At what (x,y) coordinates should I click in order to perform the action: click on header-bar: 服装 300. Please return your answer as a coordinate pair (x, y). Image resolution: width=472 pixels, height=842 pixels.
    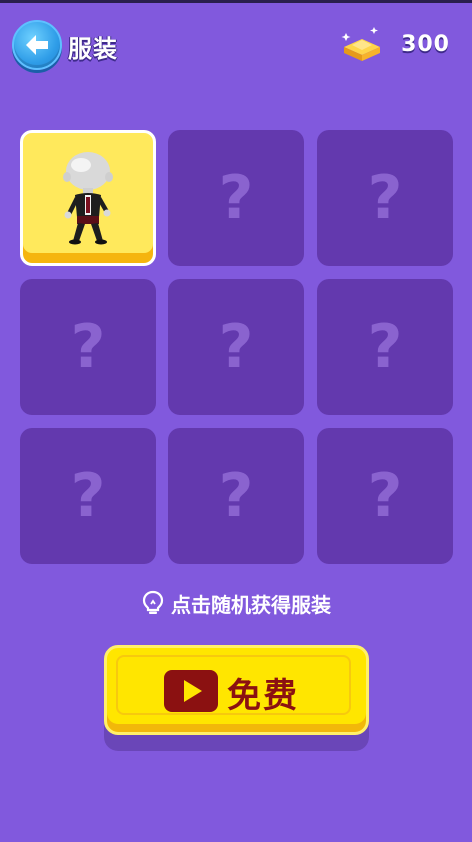
    Looking at the image, I should click on (236, 48).